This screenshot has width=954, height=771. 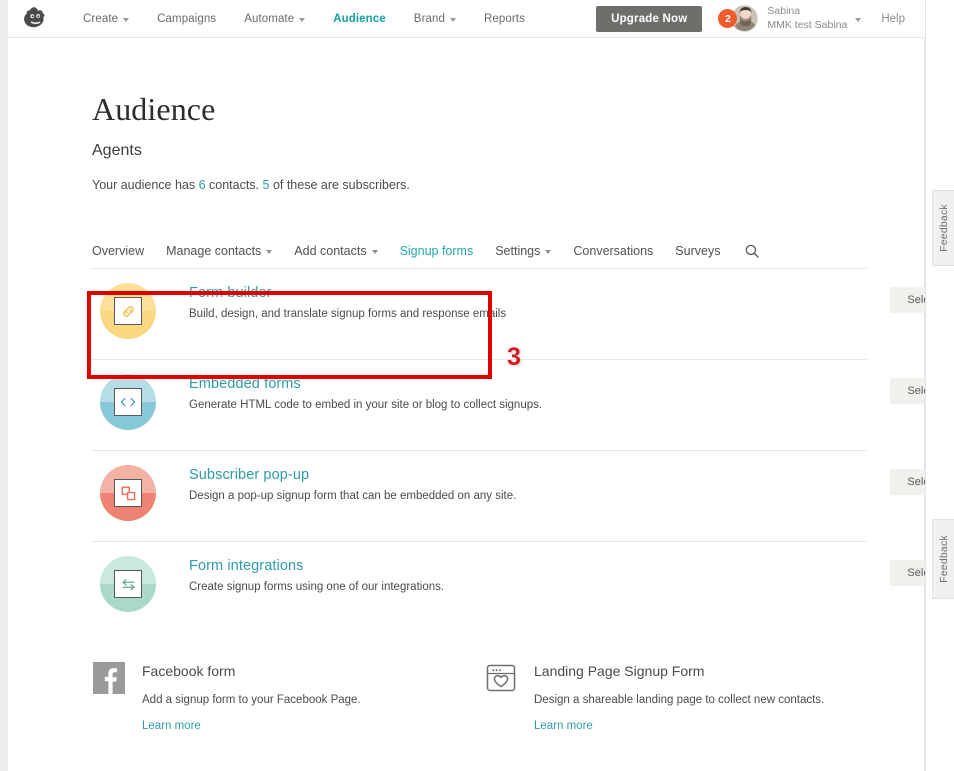 What do you see at coordinates (117, 150) in the screenshot?
I see `audience-list-name: Agents` at bounding box center [117, 150].